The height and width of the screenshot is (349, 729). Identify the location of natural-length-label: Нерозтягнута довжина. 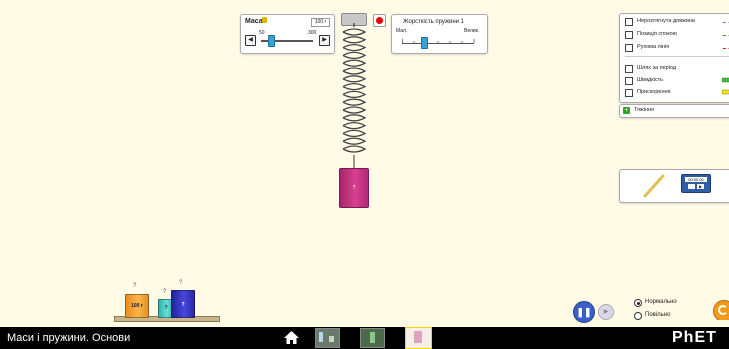
(666, 21).